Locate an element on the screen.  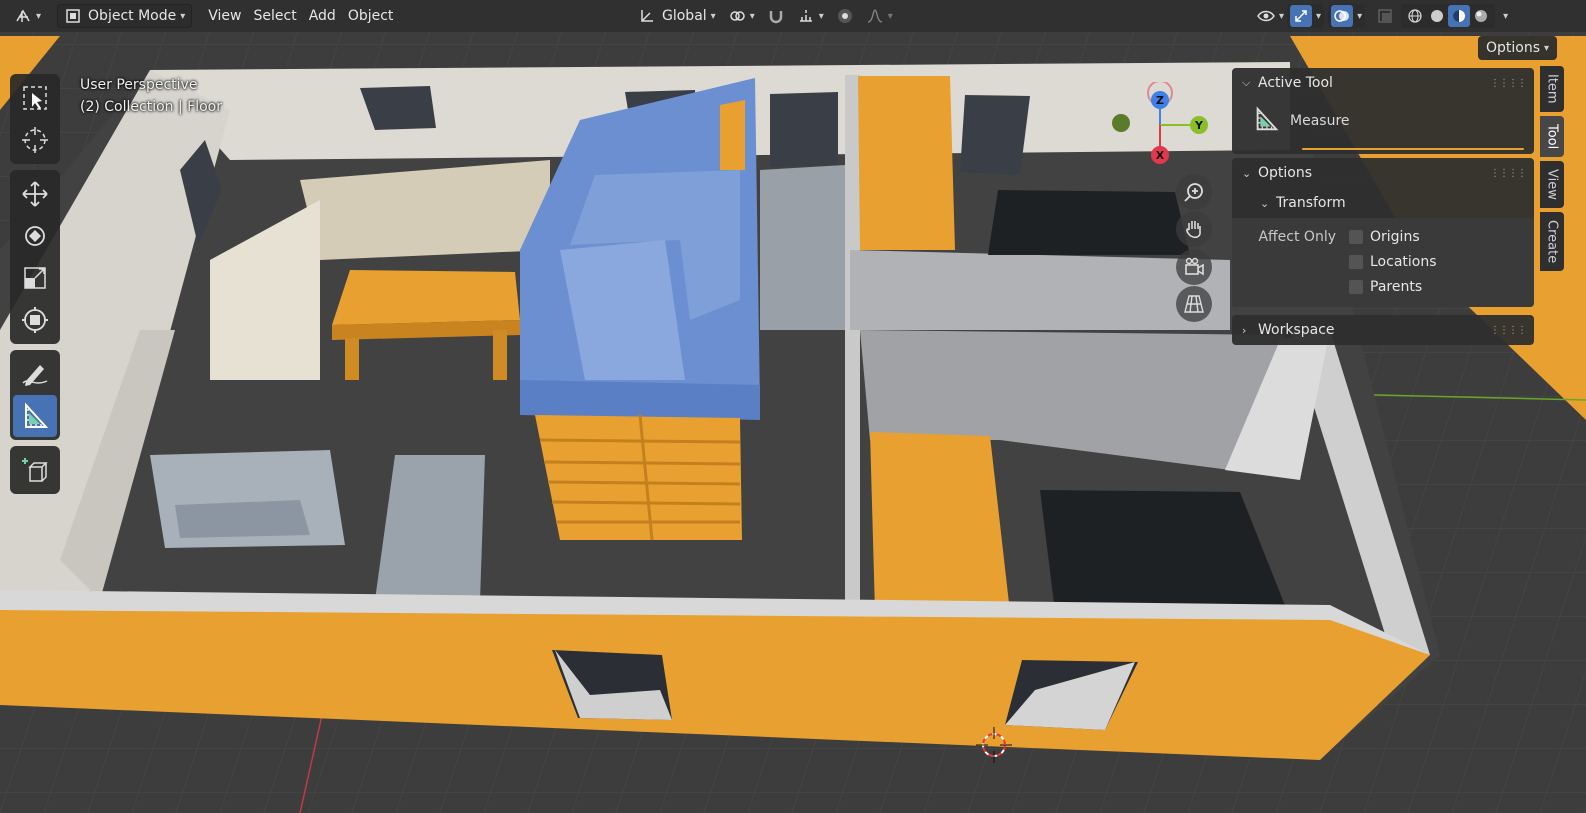
pan-button is located at coordinates (1194, 229).